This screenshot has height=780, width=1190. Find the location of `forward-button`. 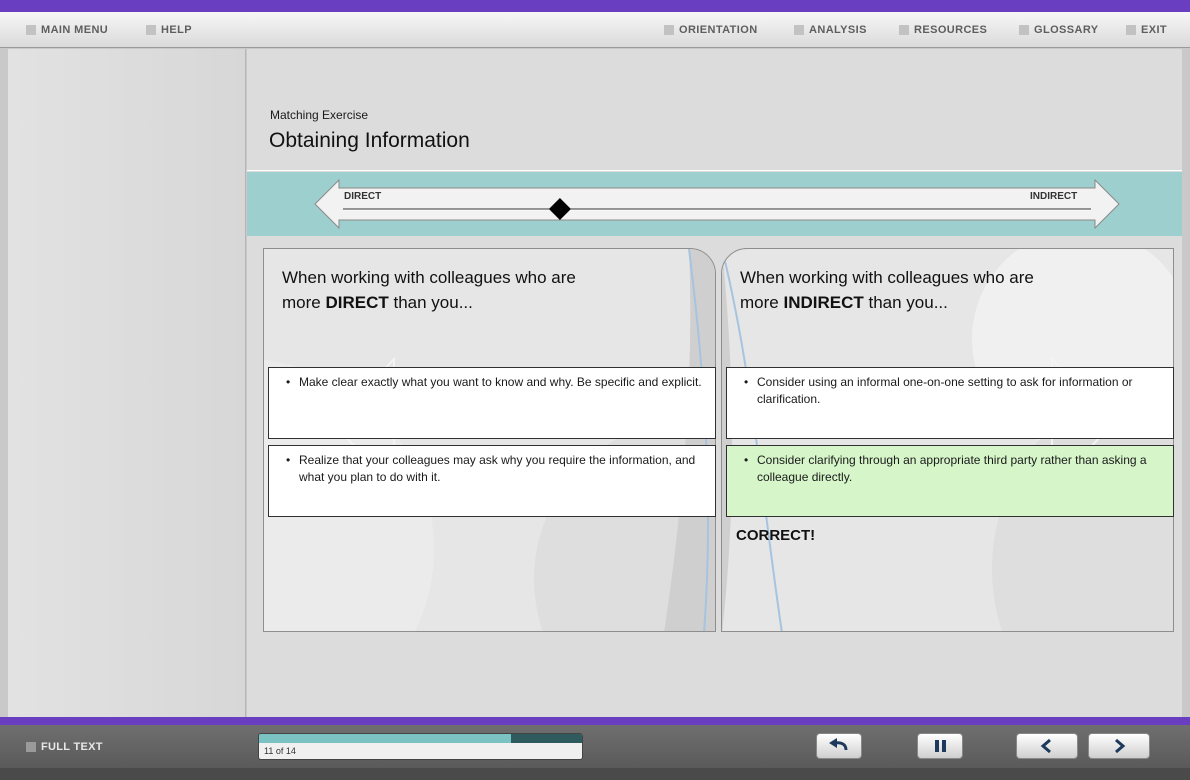

forward-button is located at coordinates (1119, 746).